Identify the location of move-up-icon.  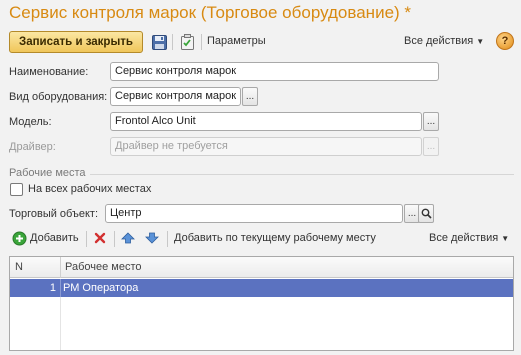
(128, 238).